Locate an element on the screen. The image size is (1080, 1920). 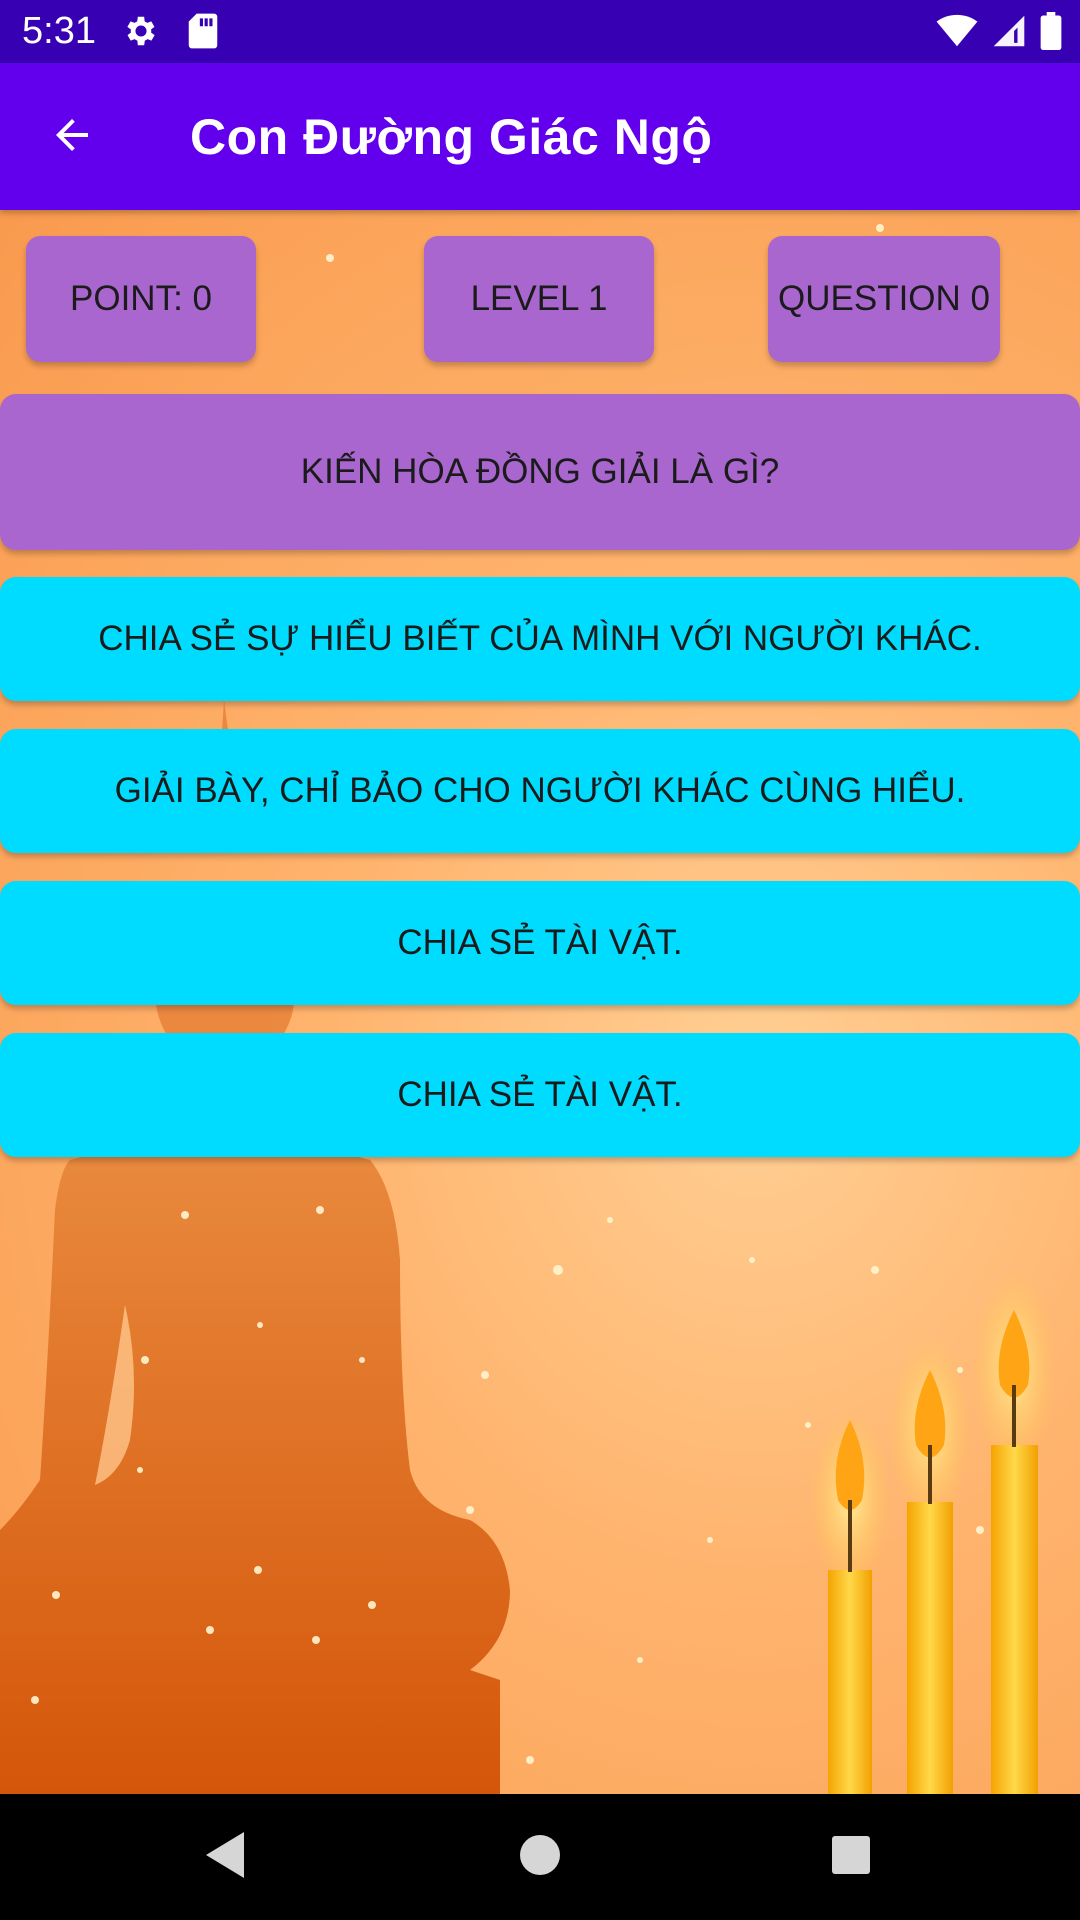
back-triangle-icon is located at coordinates (225, 1857).